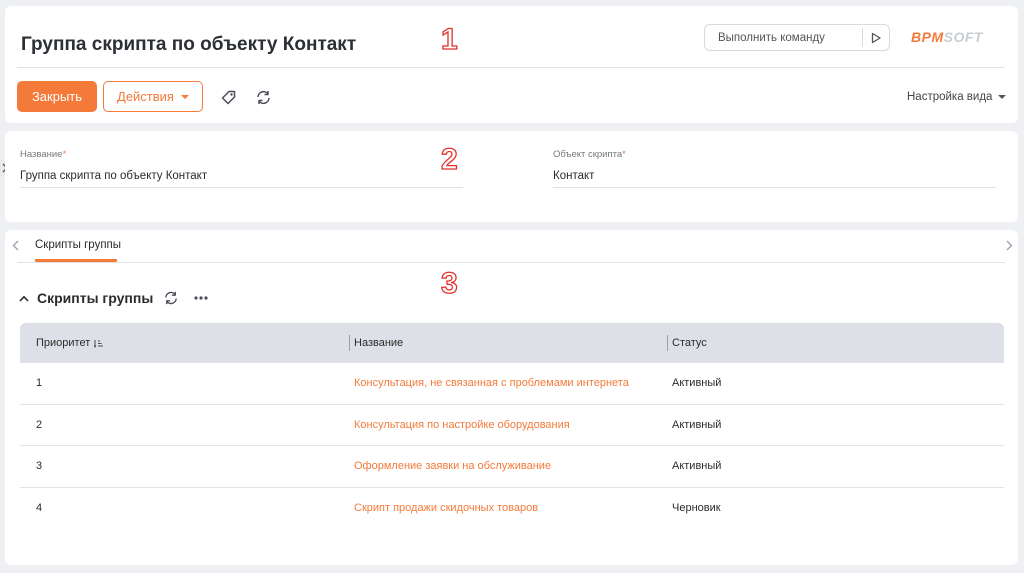  Describe the element at coordinates (113, 176) in the screenshot. I see `name-field: Группа скрипта по объекту Контакт` at that location.